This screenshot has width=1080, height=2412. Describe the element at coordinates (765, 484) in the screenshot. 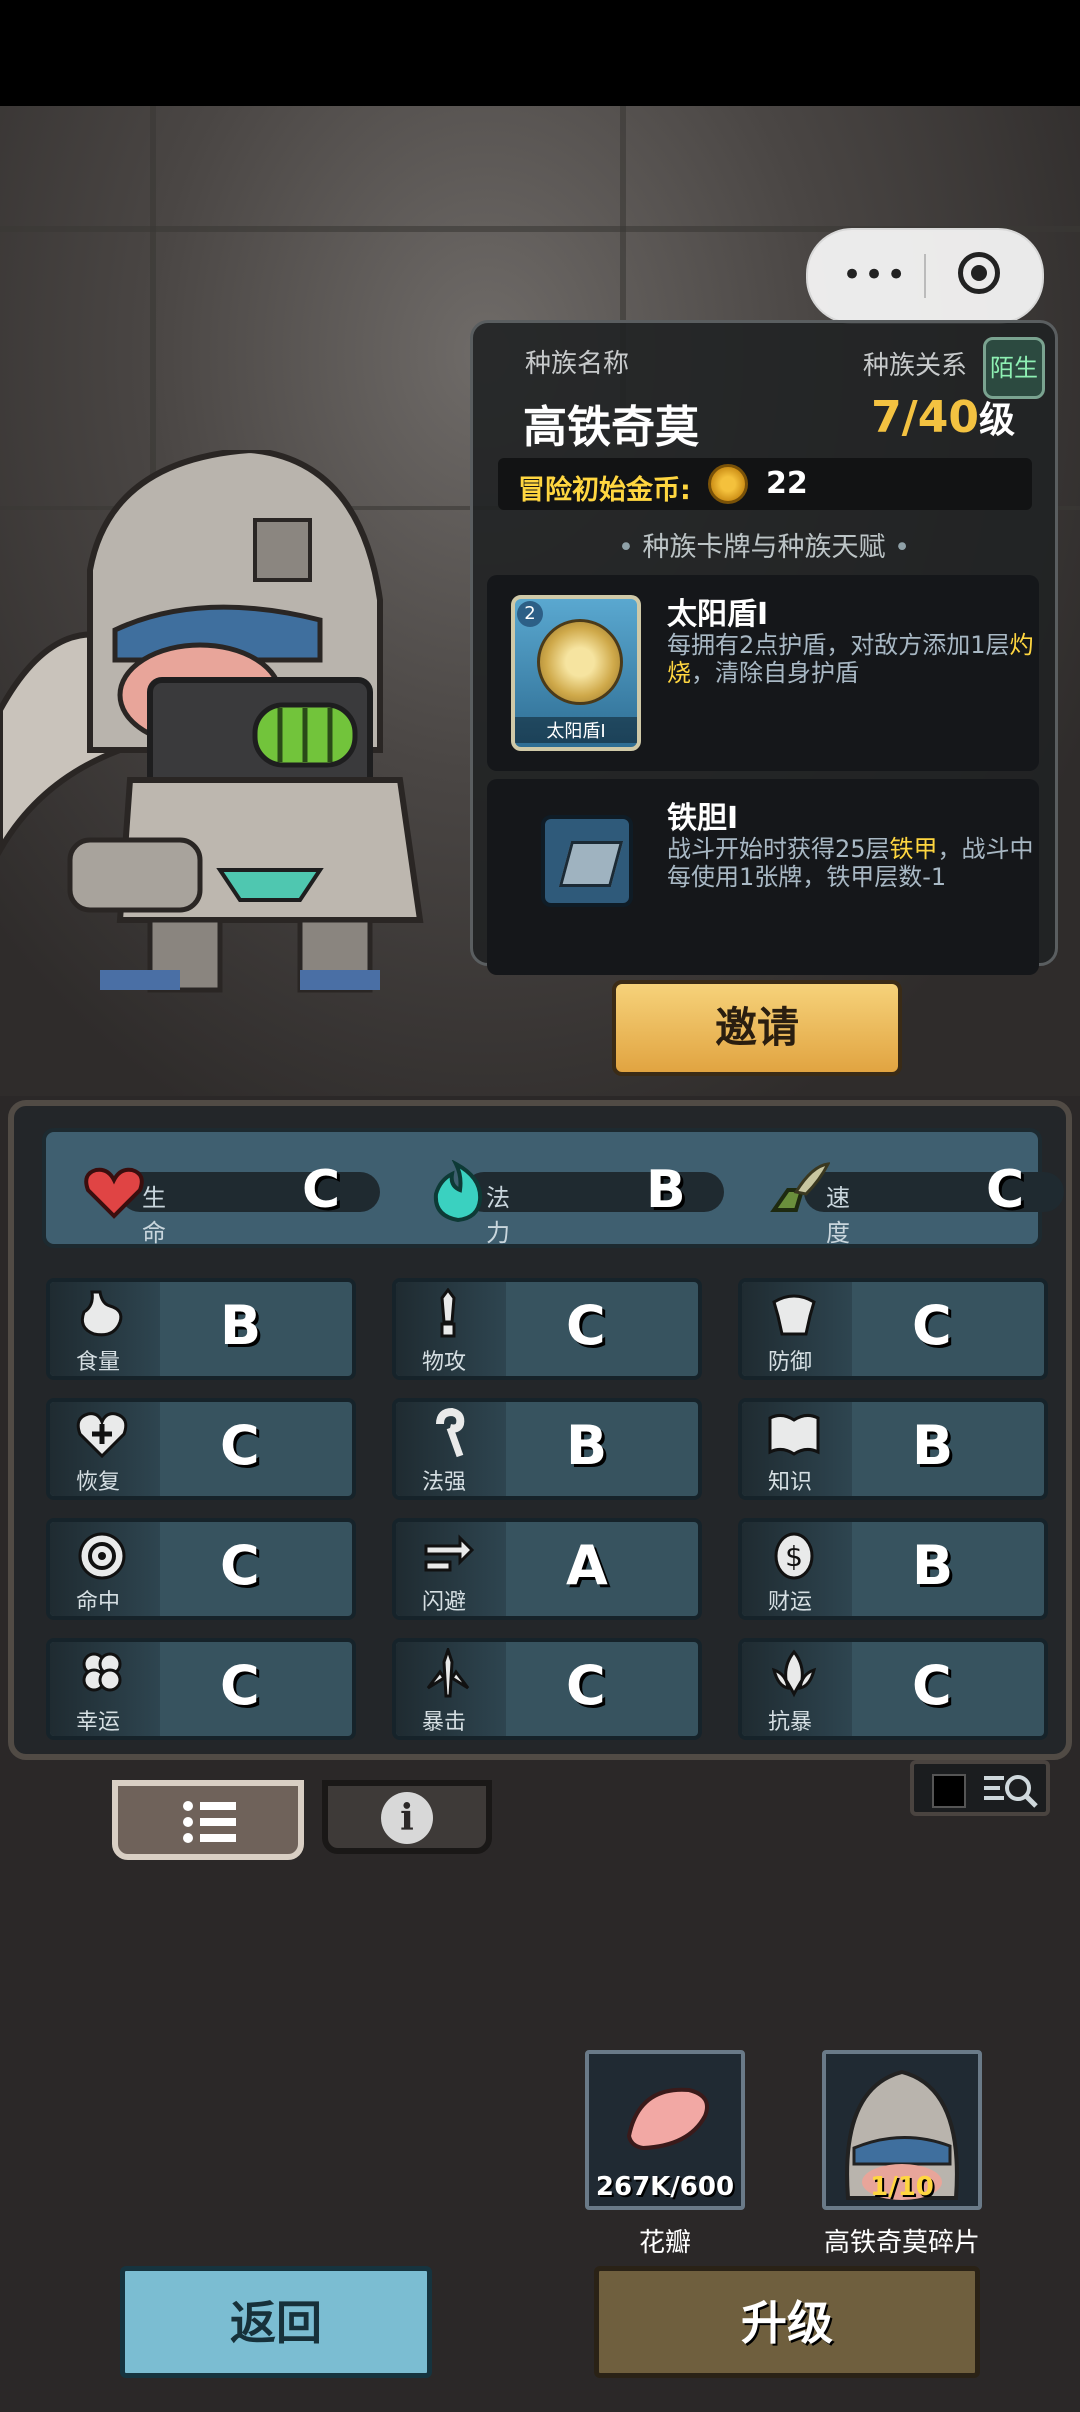

I see `starting-coins-bar: 冒险初始金币: 22` at that location.